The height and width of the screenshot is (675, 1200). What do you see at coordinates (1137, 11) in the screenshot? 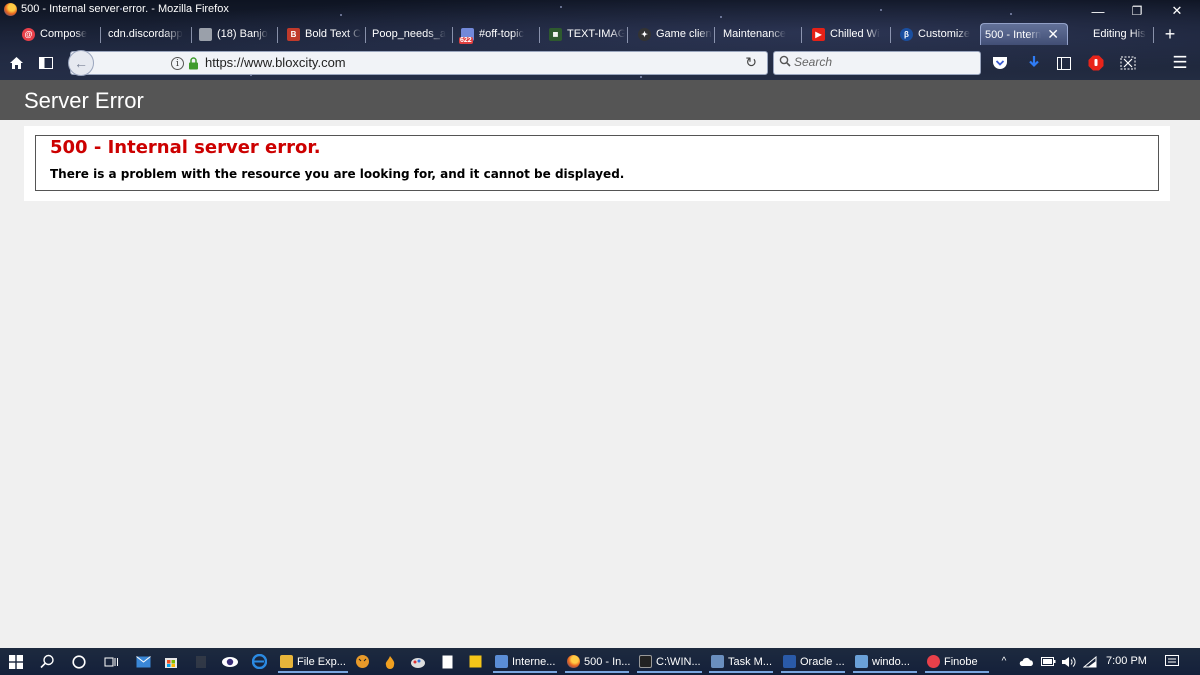
I see `restore-button: ❐` at bounding box center [1137, 11].